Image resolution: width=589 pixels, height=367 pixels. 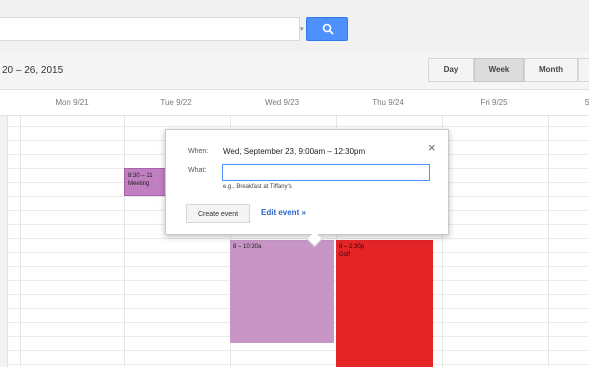 I want to click on event-time: 8:30 – 11, so click(x=140, y=176).